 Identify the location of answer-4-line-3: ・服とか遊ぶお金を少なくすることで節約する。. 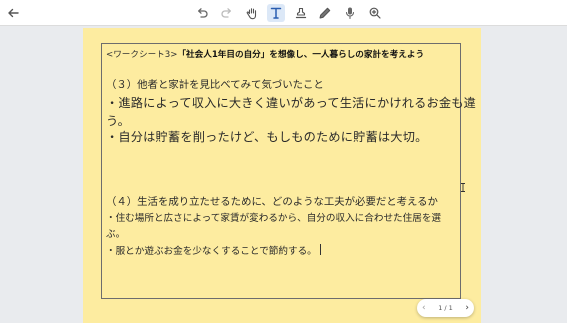
(213, 250).